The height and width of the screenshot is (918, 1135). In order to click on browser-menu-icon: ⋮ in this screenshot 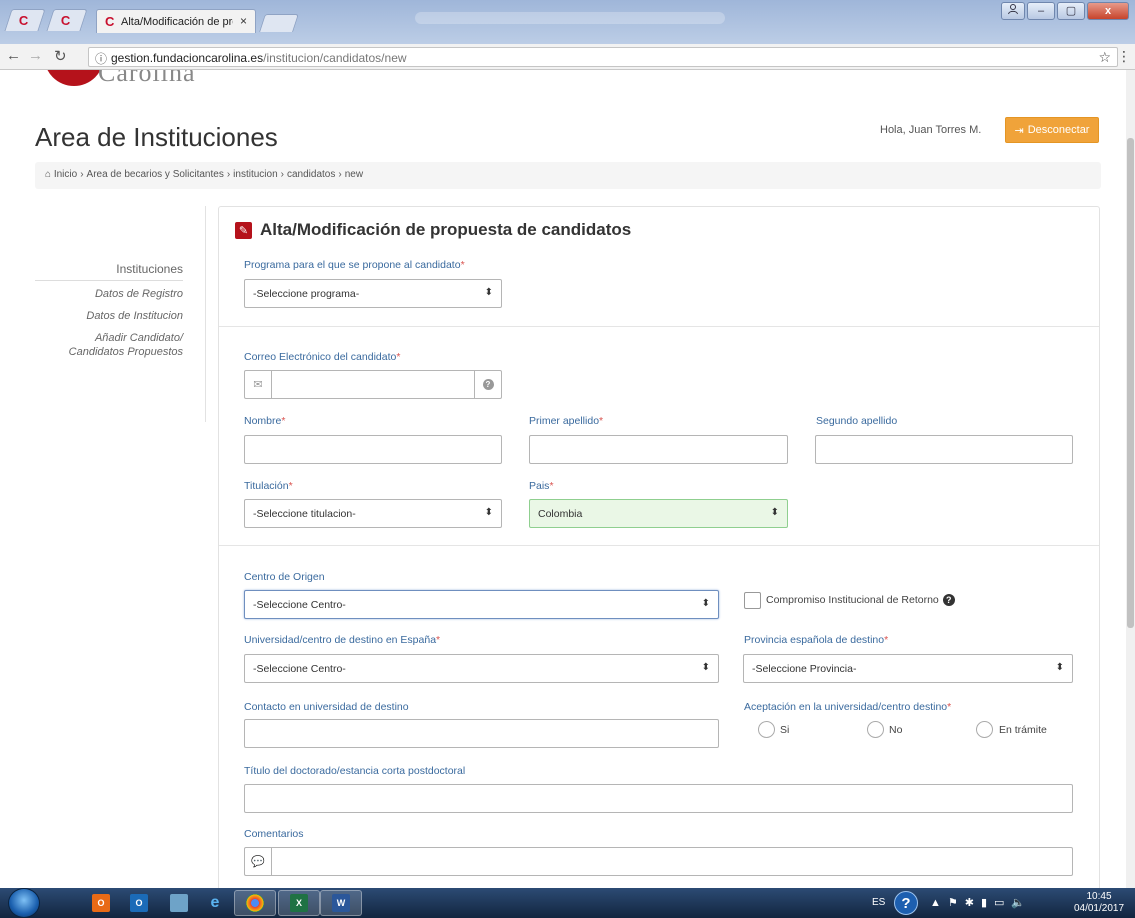, I will do `click(1124, 56)`.